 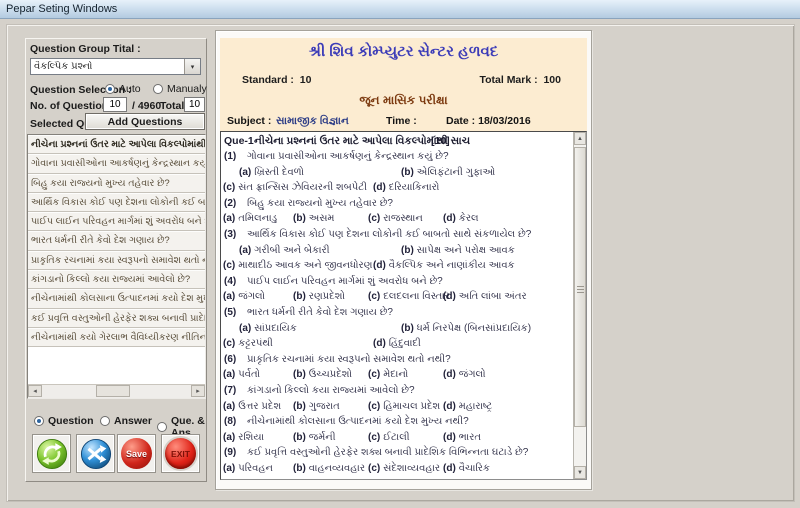 I want to click on save-icon: Save, so click(x=136, y=453).